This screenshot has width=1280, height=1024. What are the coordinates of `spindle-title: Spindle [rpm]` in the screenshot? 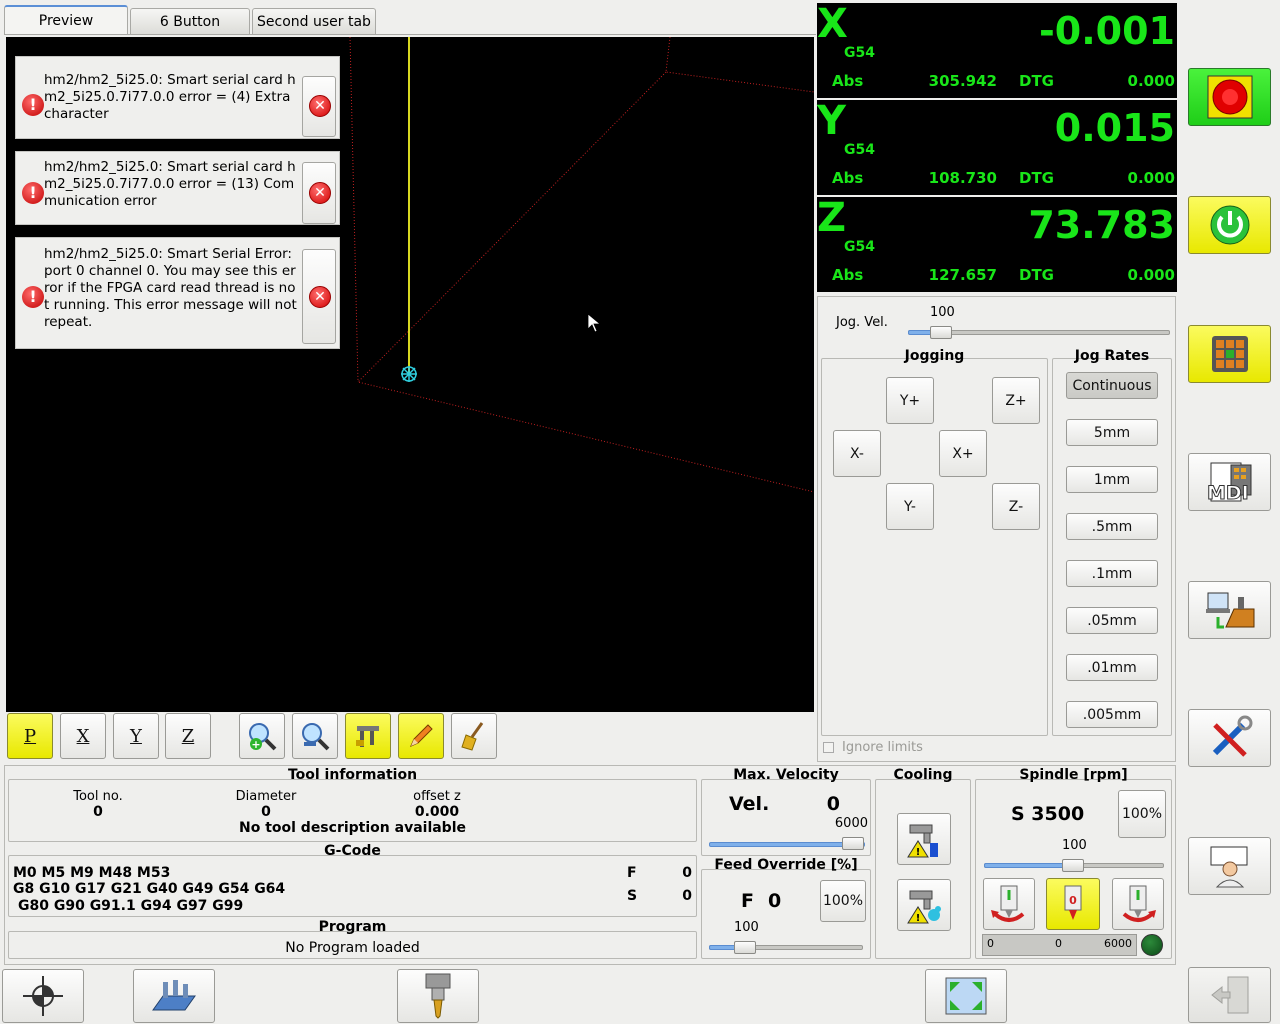 It's located at (1073, 775).